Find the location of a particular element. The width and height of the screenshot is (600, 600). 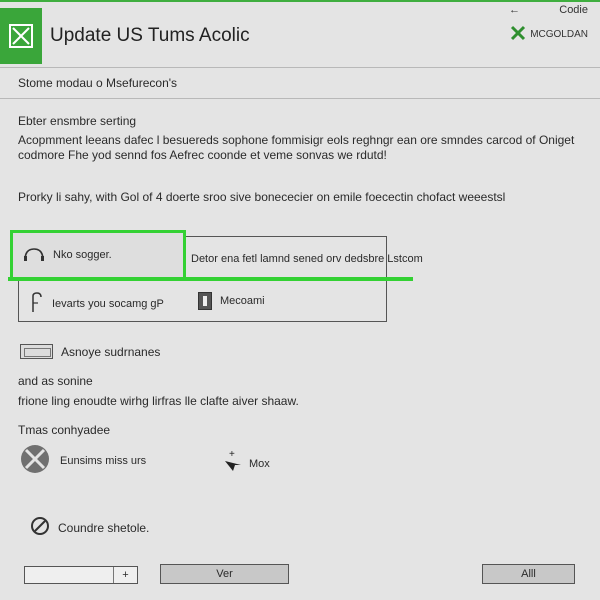

option-row-left: Ievarts you socamg gP is located at coordinates (97, 303).